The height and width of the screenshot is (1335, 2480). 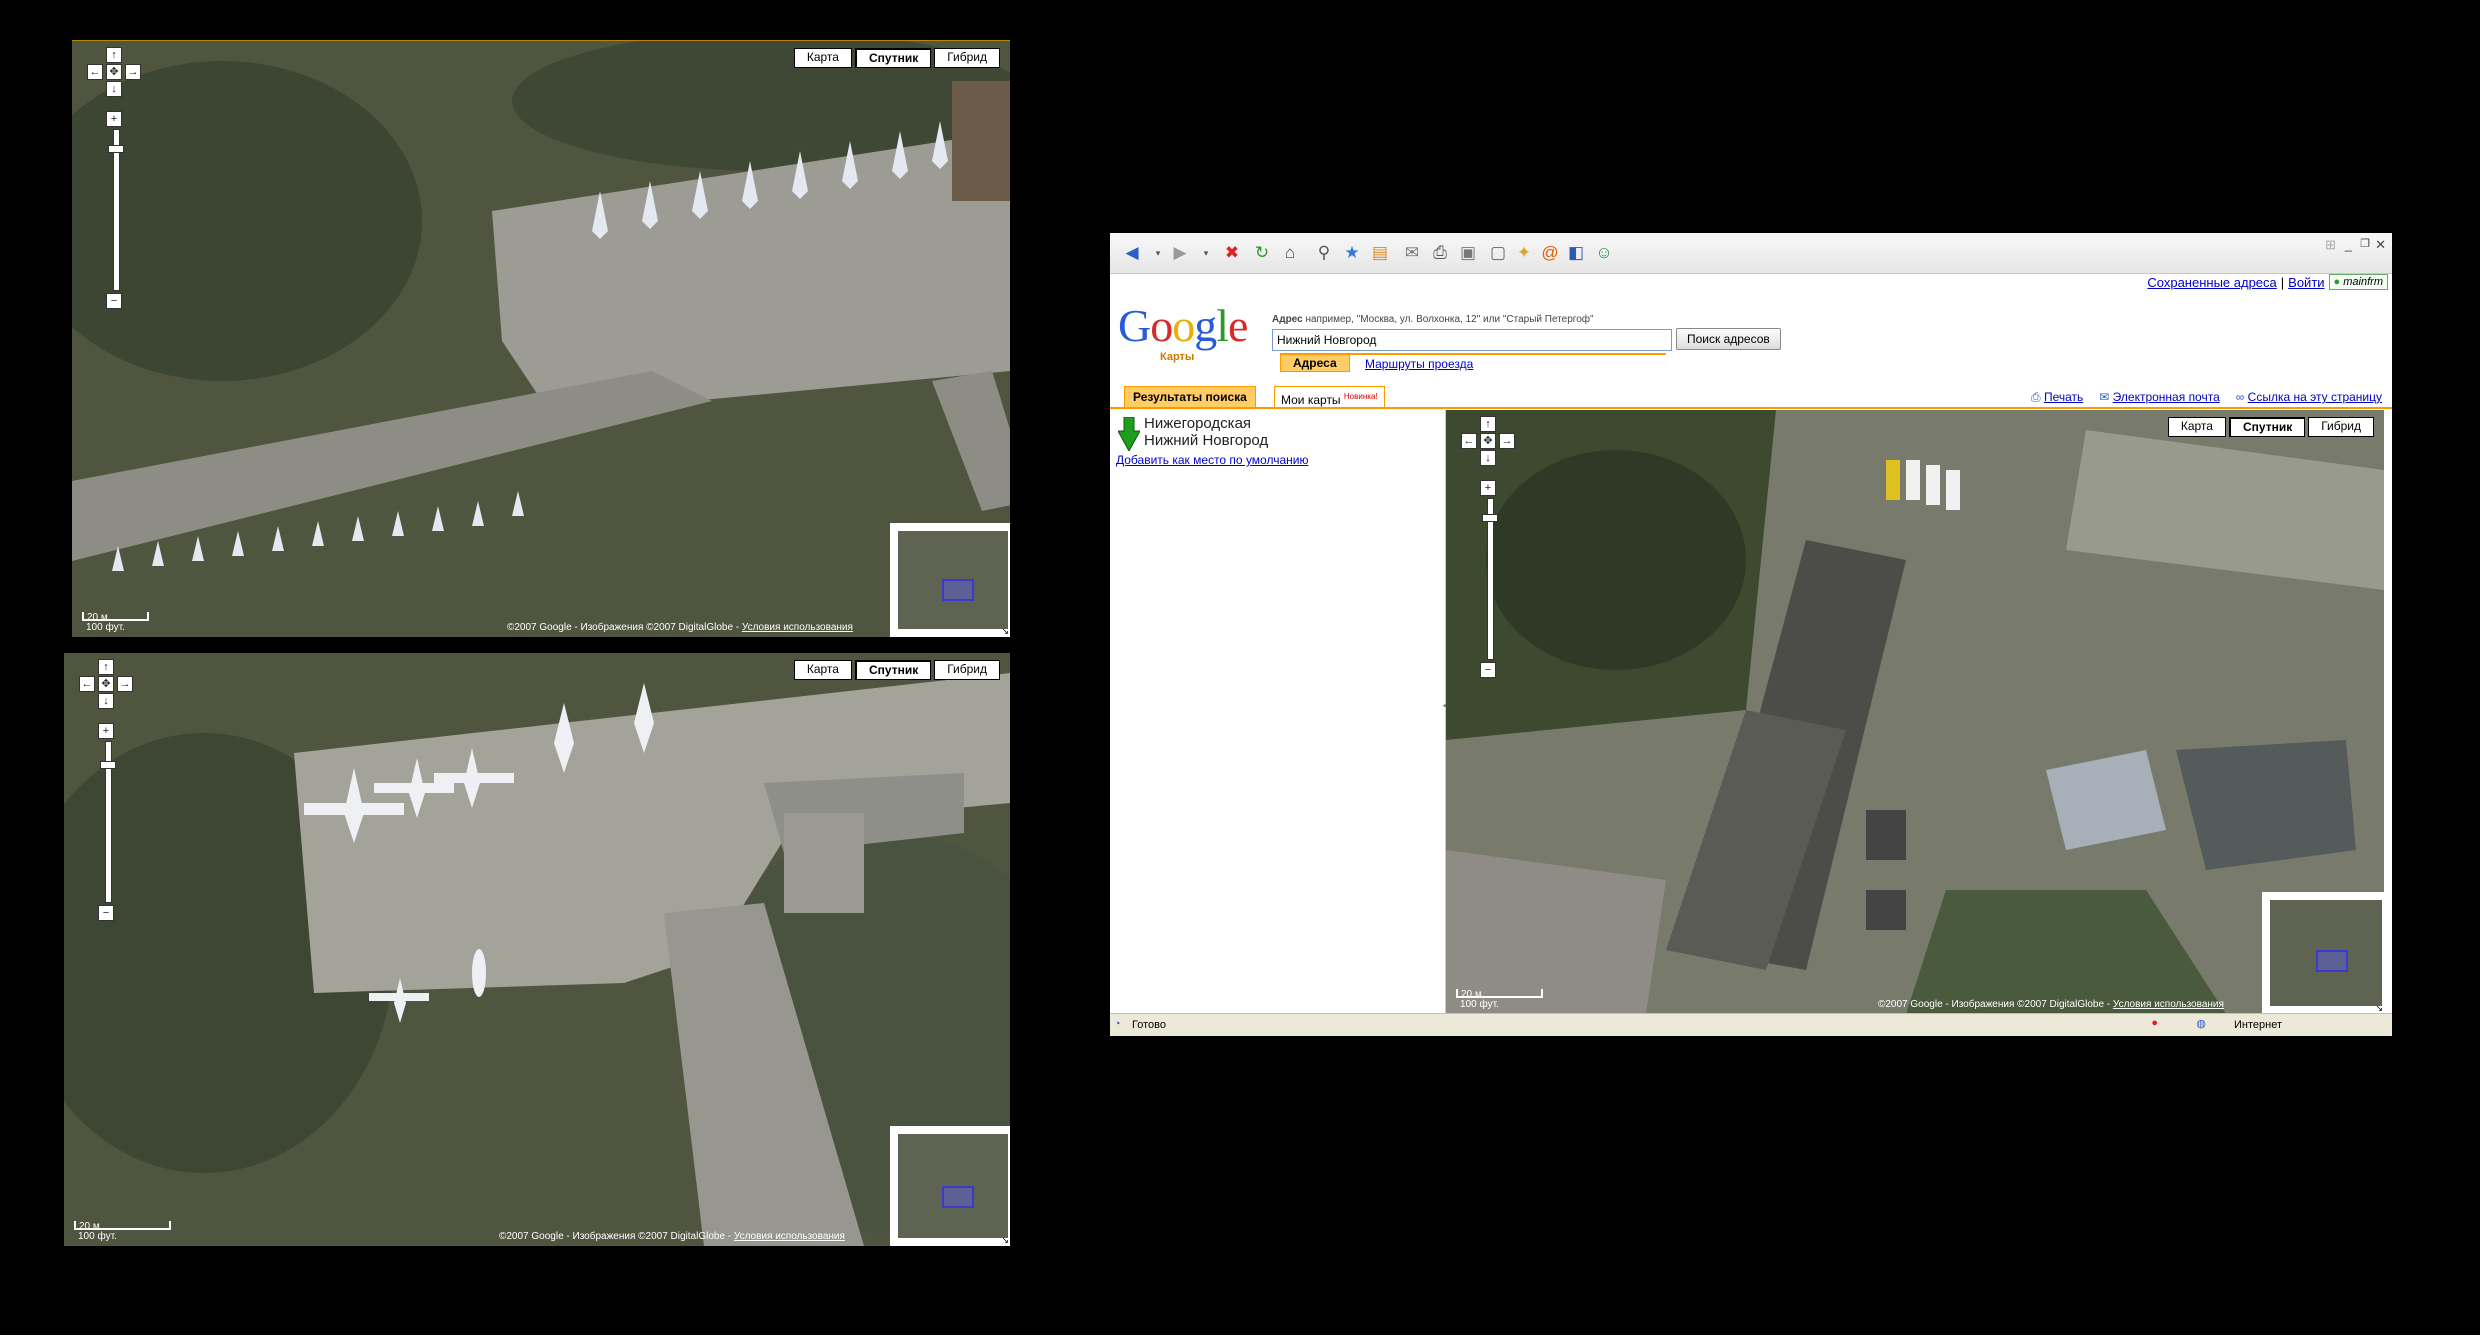 What do you see at coordinates (1324, 253) in the screenshot?
I see `search-icon: ⚲` at bounding box center [1324, 253].